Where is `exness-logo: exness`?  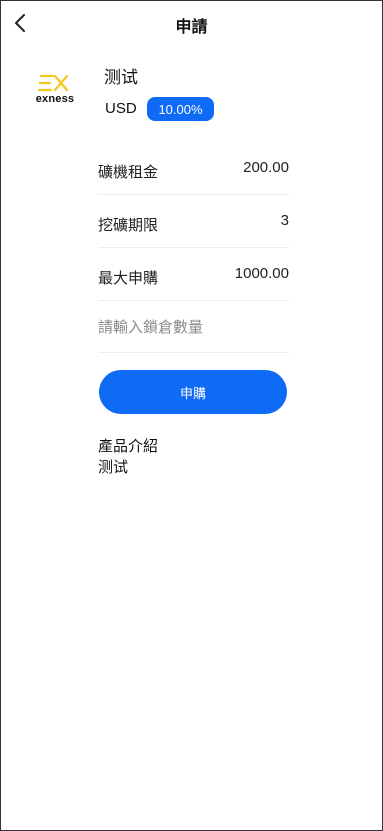 exness-logo: exness is located at coordinates (55, 89).